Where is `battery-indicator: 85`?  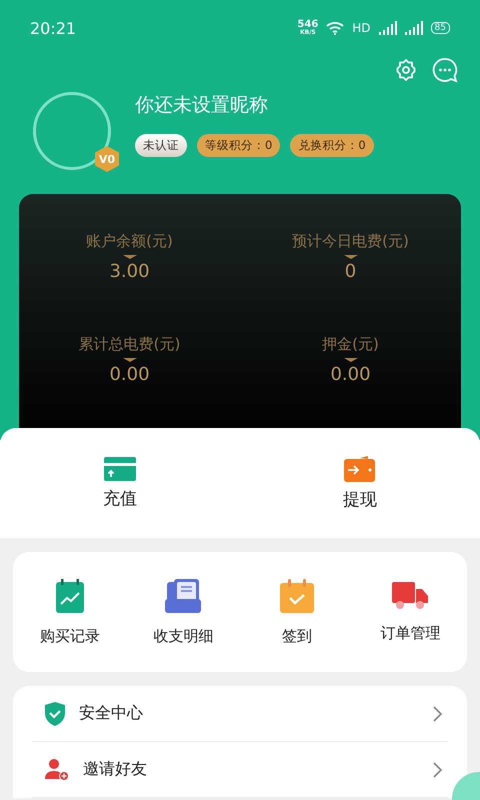
battery-indicator: 85 is located at coordinates (440, 28).